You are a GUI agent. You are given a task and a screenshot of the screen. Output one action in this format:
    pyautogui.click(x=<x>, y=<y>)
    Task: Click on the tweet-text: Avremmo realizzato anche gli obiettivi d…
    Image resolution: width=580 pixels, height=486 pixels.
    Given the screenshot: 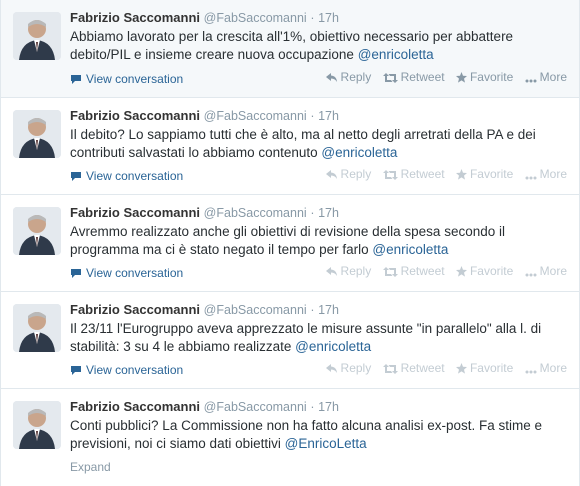 What is the action you would take?
    pyautogui.click(x=320, y=241)
    